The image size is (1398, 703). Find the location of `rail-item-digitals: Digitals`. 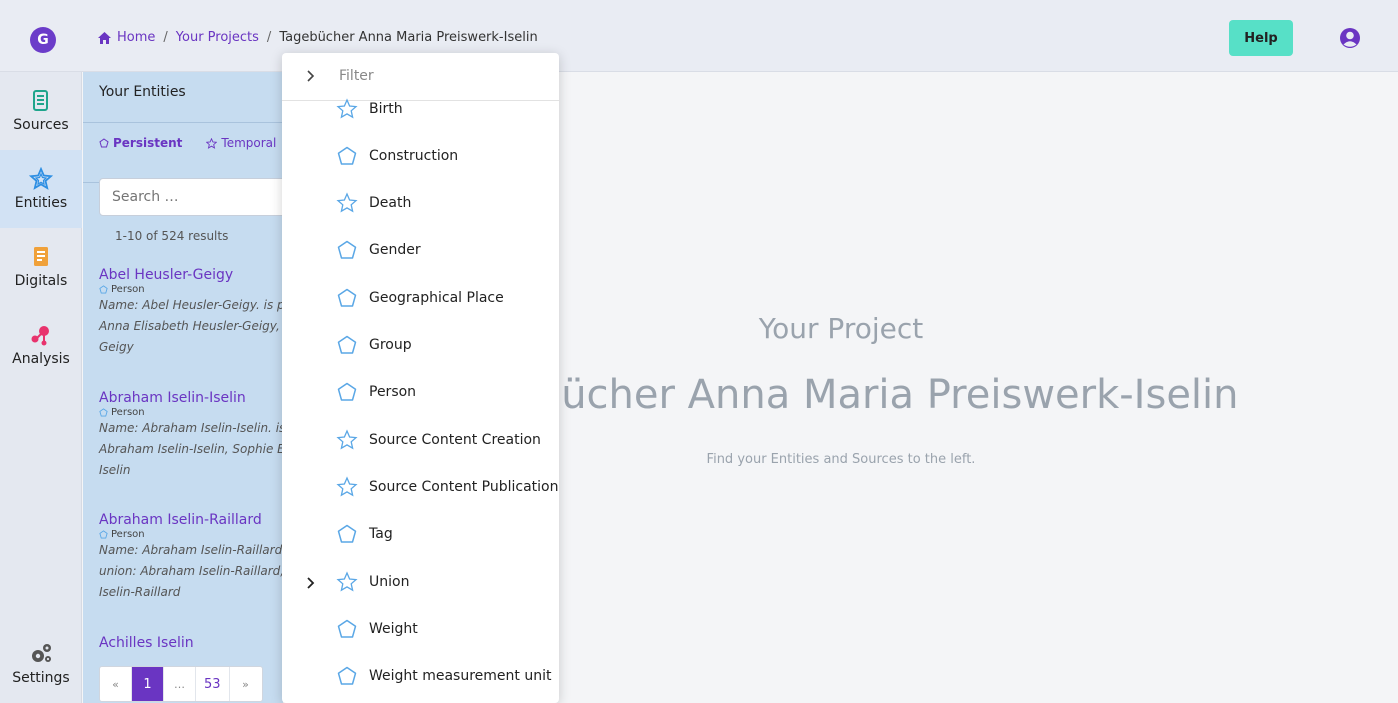

rail-item-digitals: Digitals is located at coordinates (41, 267).